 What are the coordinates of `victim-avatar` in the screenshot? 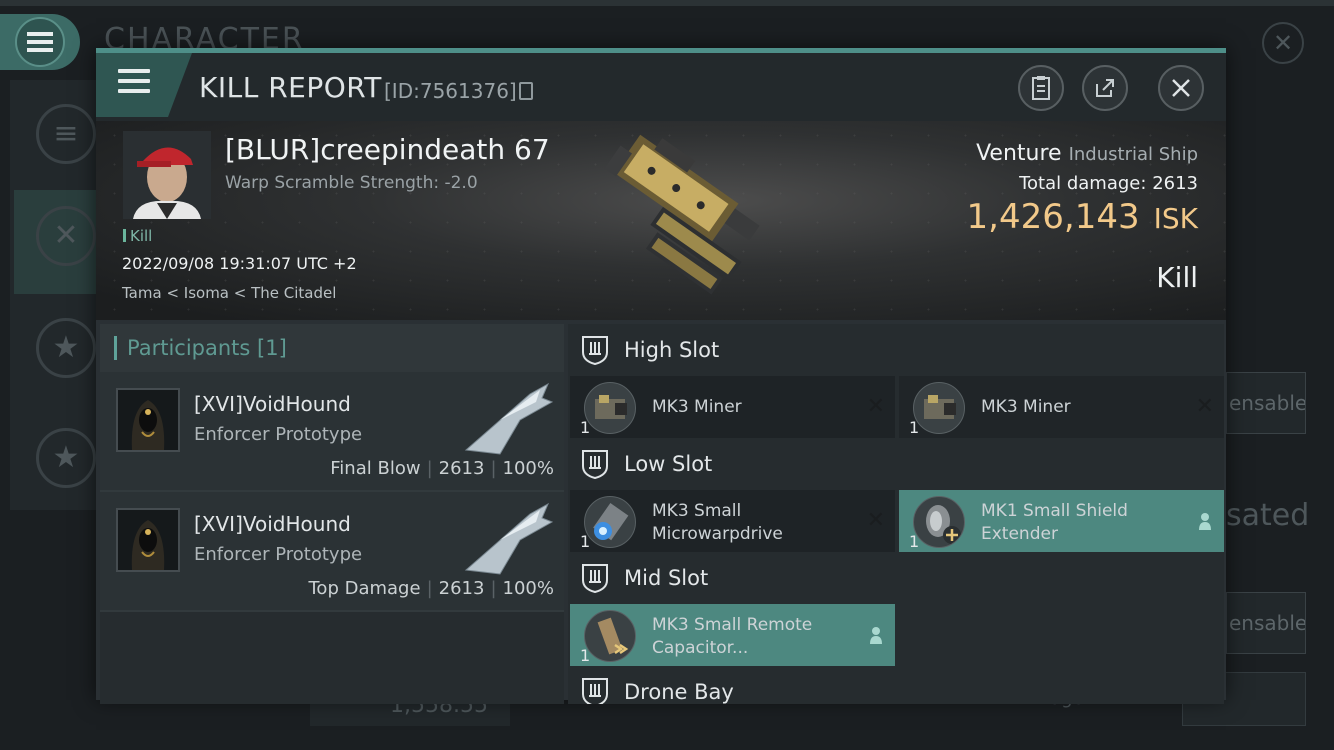 It's located at (167, 175).